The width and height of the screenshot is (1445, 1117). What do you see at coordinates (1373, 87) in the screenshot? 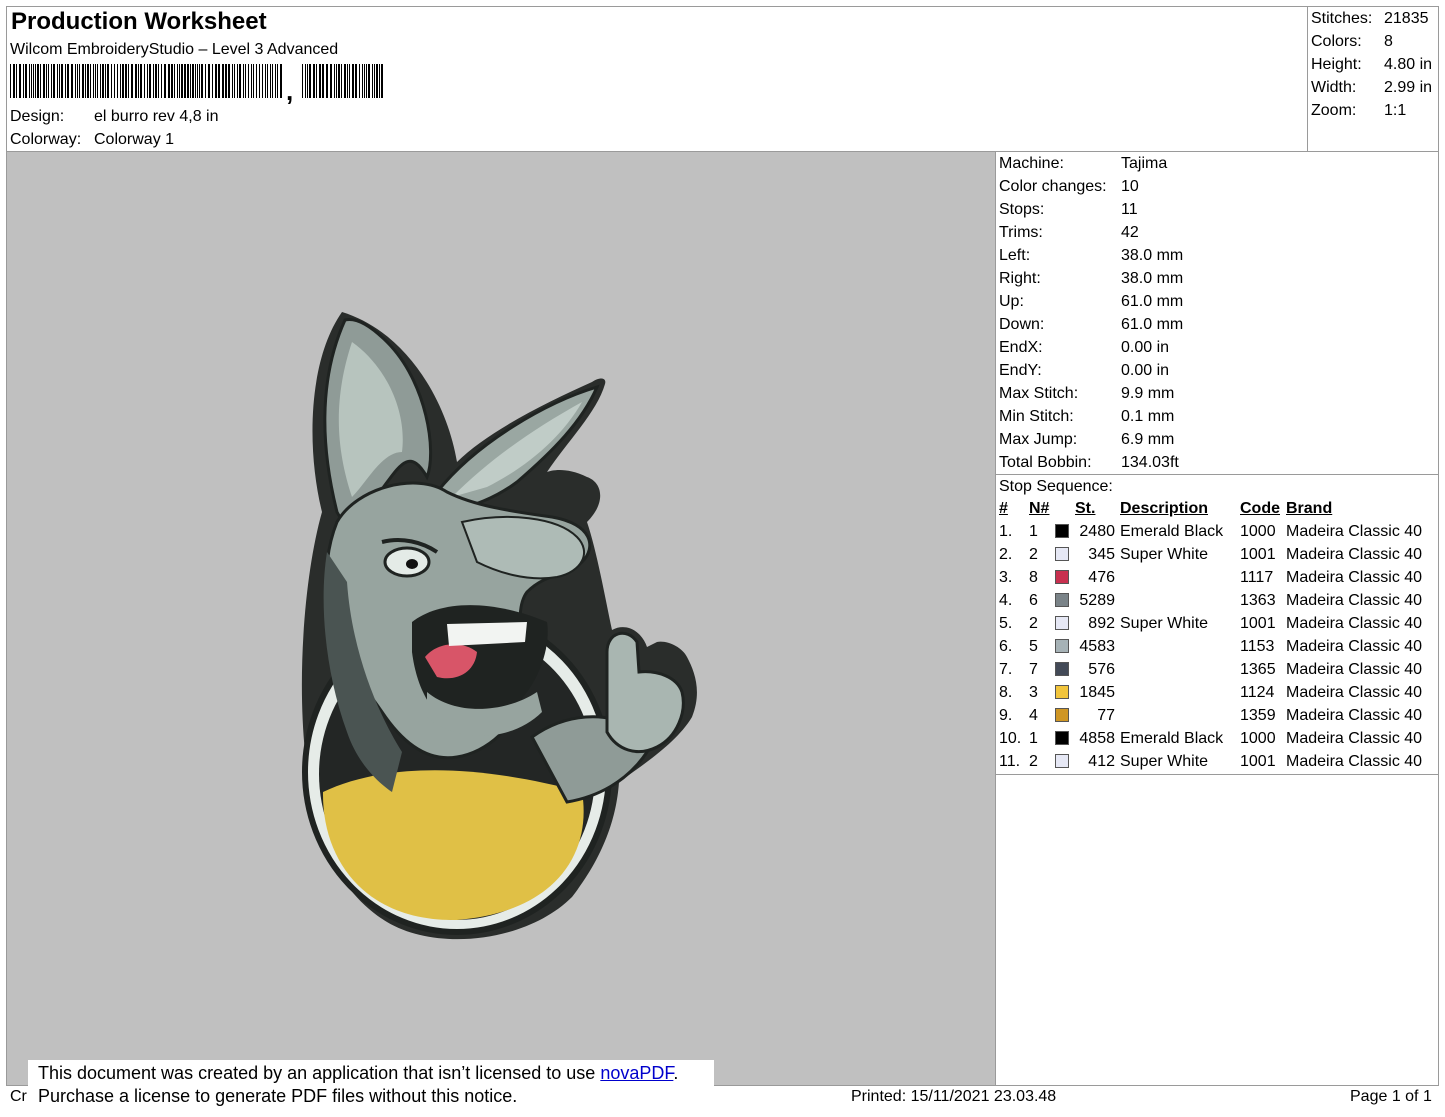
I see `summary-row: Width: 2.99 in` at bounding box center [1373, 87].